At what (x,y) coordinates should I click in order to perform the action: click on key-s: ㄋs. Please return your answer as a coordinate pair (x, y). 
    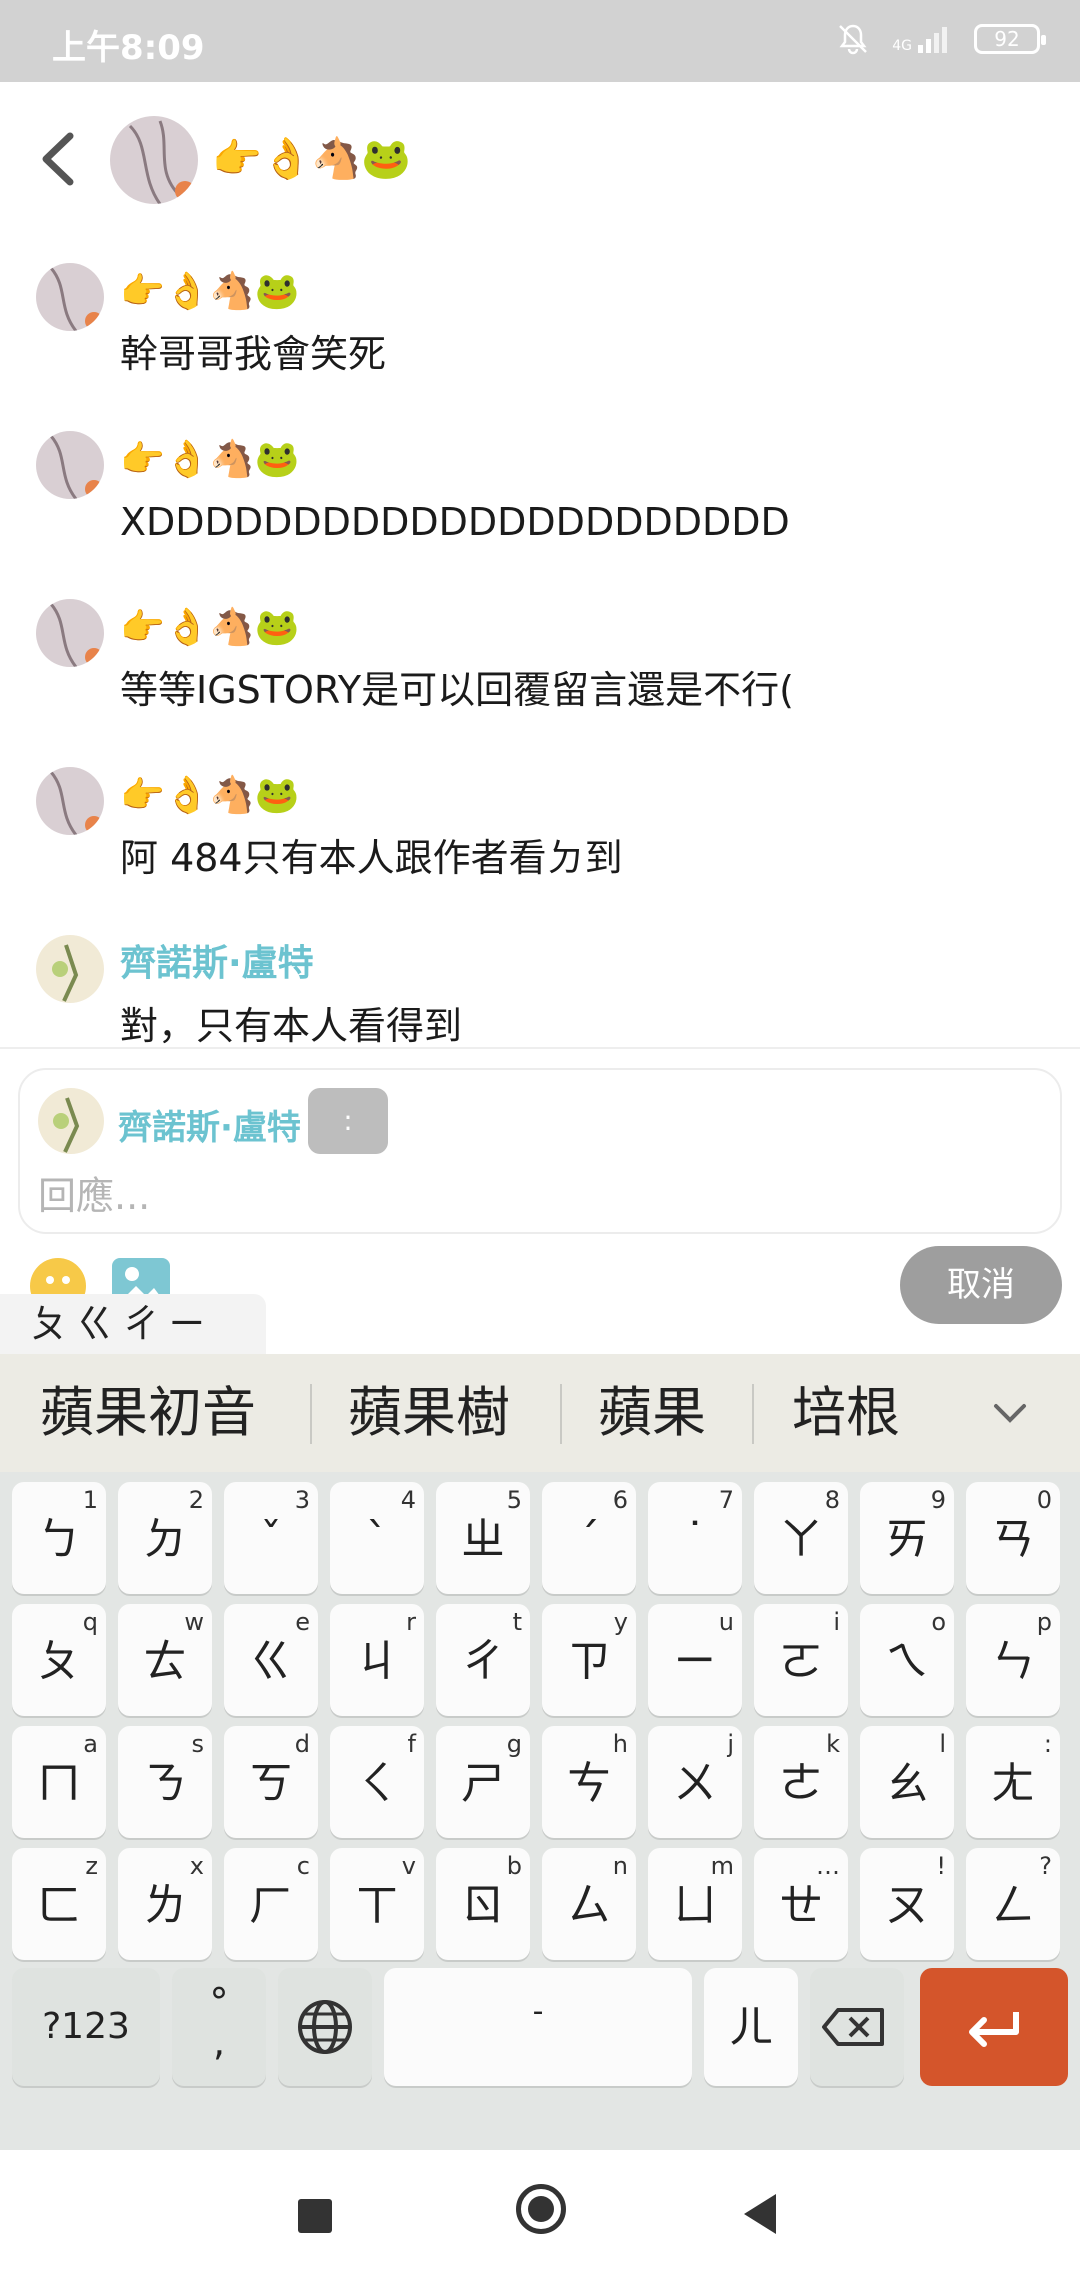
    Looking at the image, I should click on (165, 1782).